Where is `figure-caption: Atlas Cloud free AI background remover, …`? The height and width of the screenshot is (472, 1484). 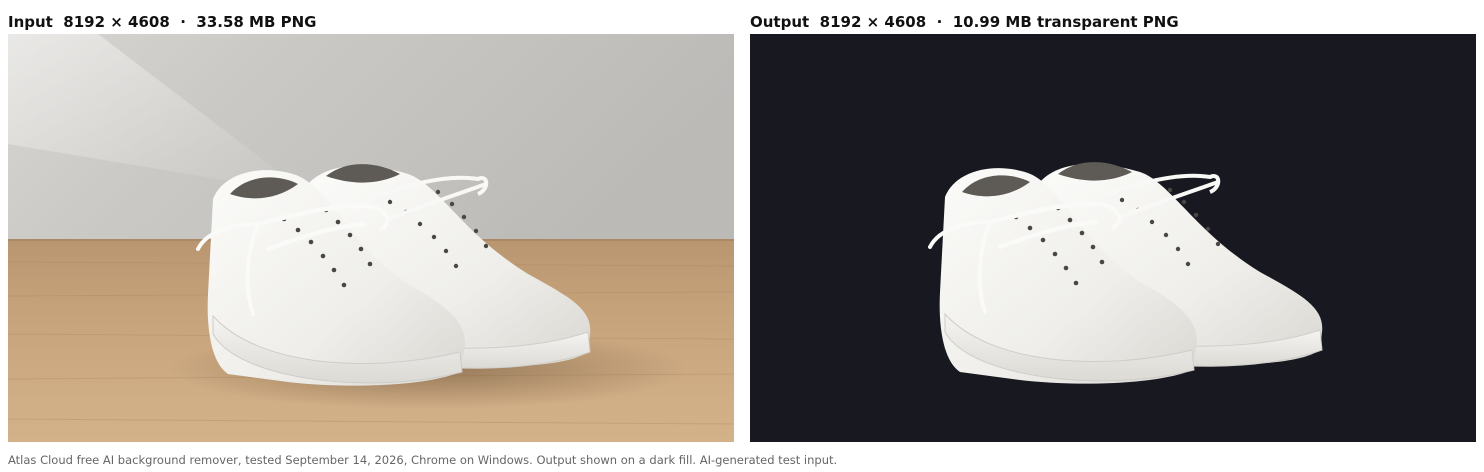
figure-caption: Atlas Cloud free AI background remover, … is located at coordinates (423, 460).